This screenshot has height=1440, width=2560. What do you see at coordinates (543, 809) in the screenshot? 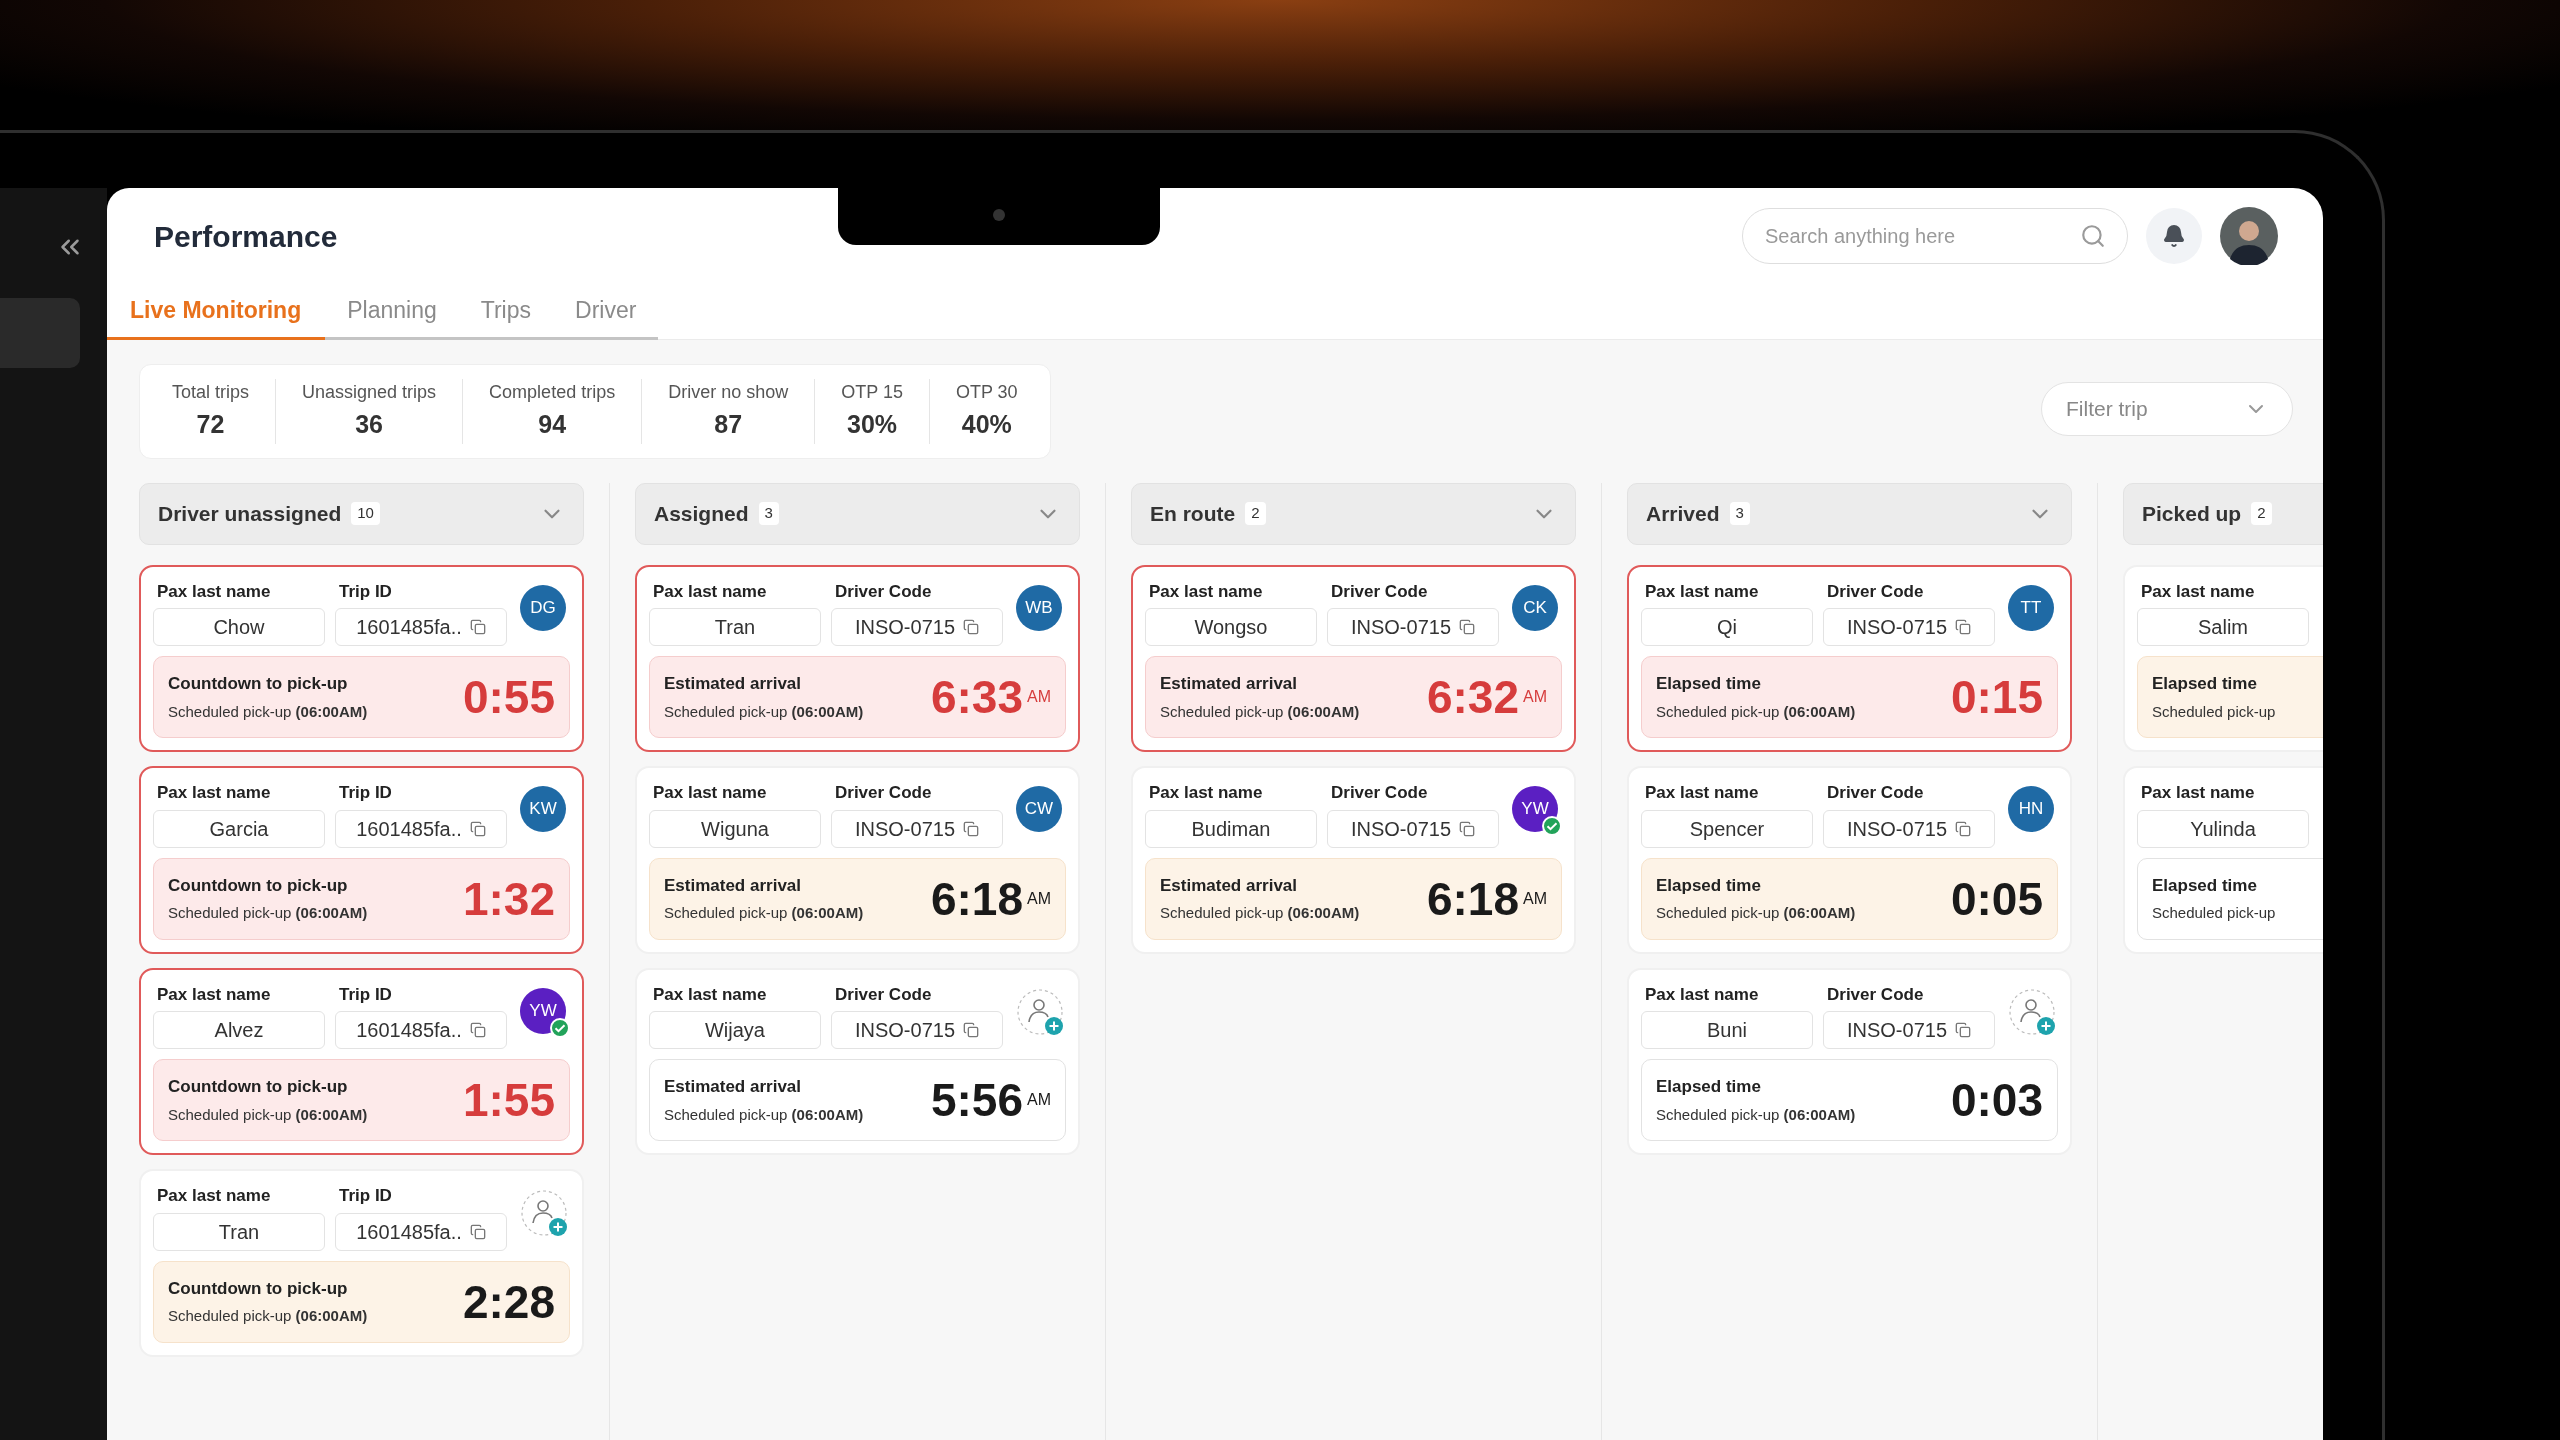
I see `driver-avatar: KW` at bounding box center [543, 809].